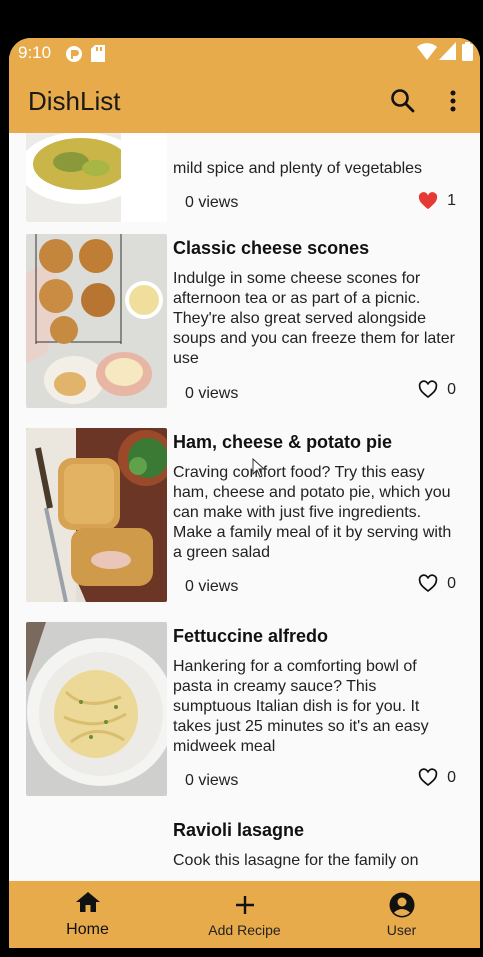  What do you see at coordinates (271, 248) in the screenshot?
I see `recipe-title: Classic cheese scones` at bounding box center [271, 248].